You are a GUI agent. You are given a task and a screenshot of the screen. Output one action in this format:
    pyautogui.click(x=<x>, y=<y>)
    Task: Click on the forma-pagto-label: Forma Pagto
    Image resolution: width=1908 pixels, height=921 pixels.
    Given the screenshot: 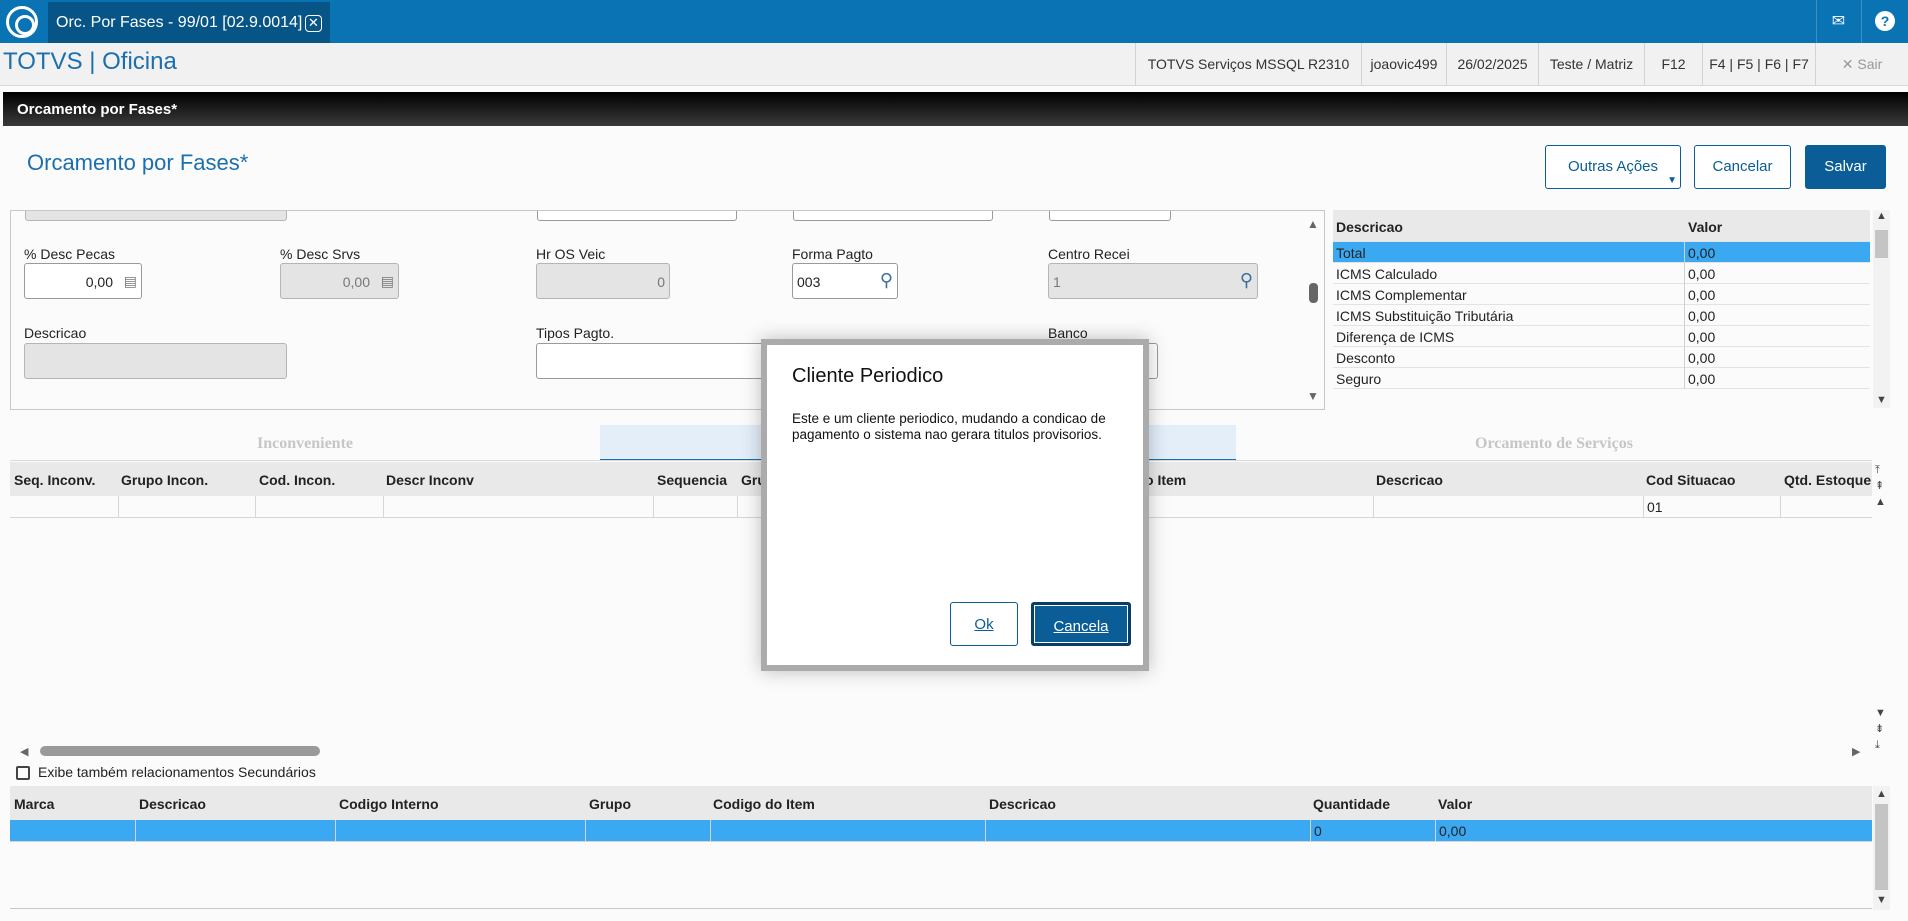 What is the action you would take?
    pyautogui.click(x=832, y=254)
    